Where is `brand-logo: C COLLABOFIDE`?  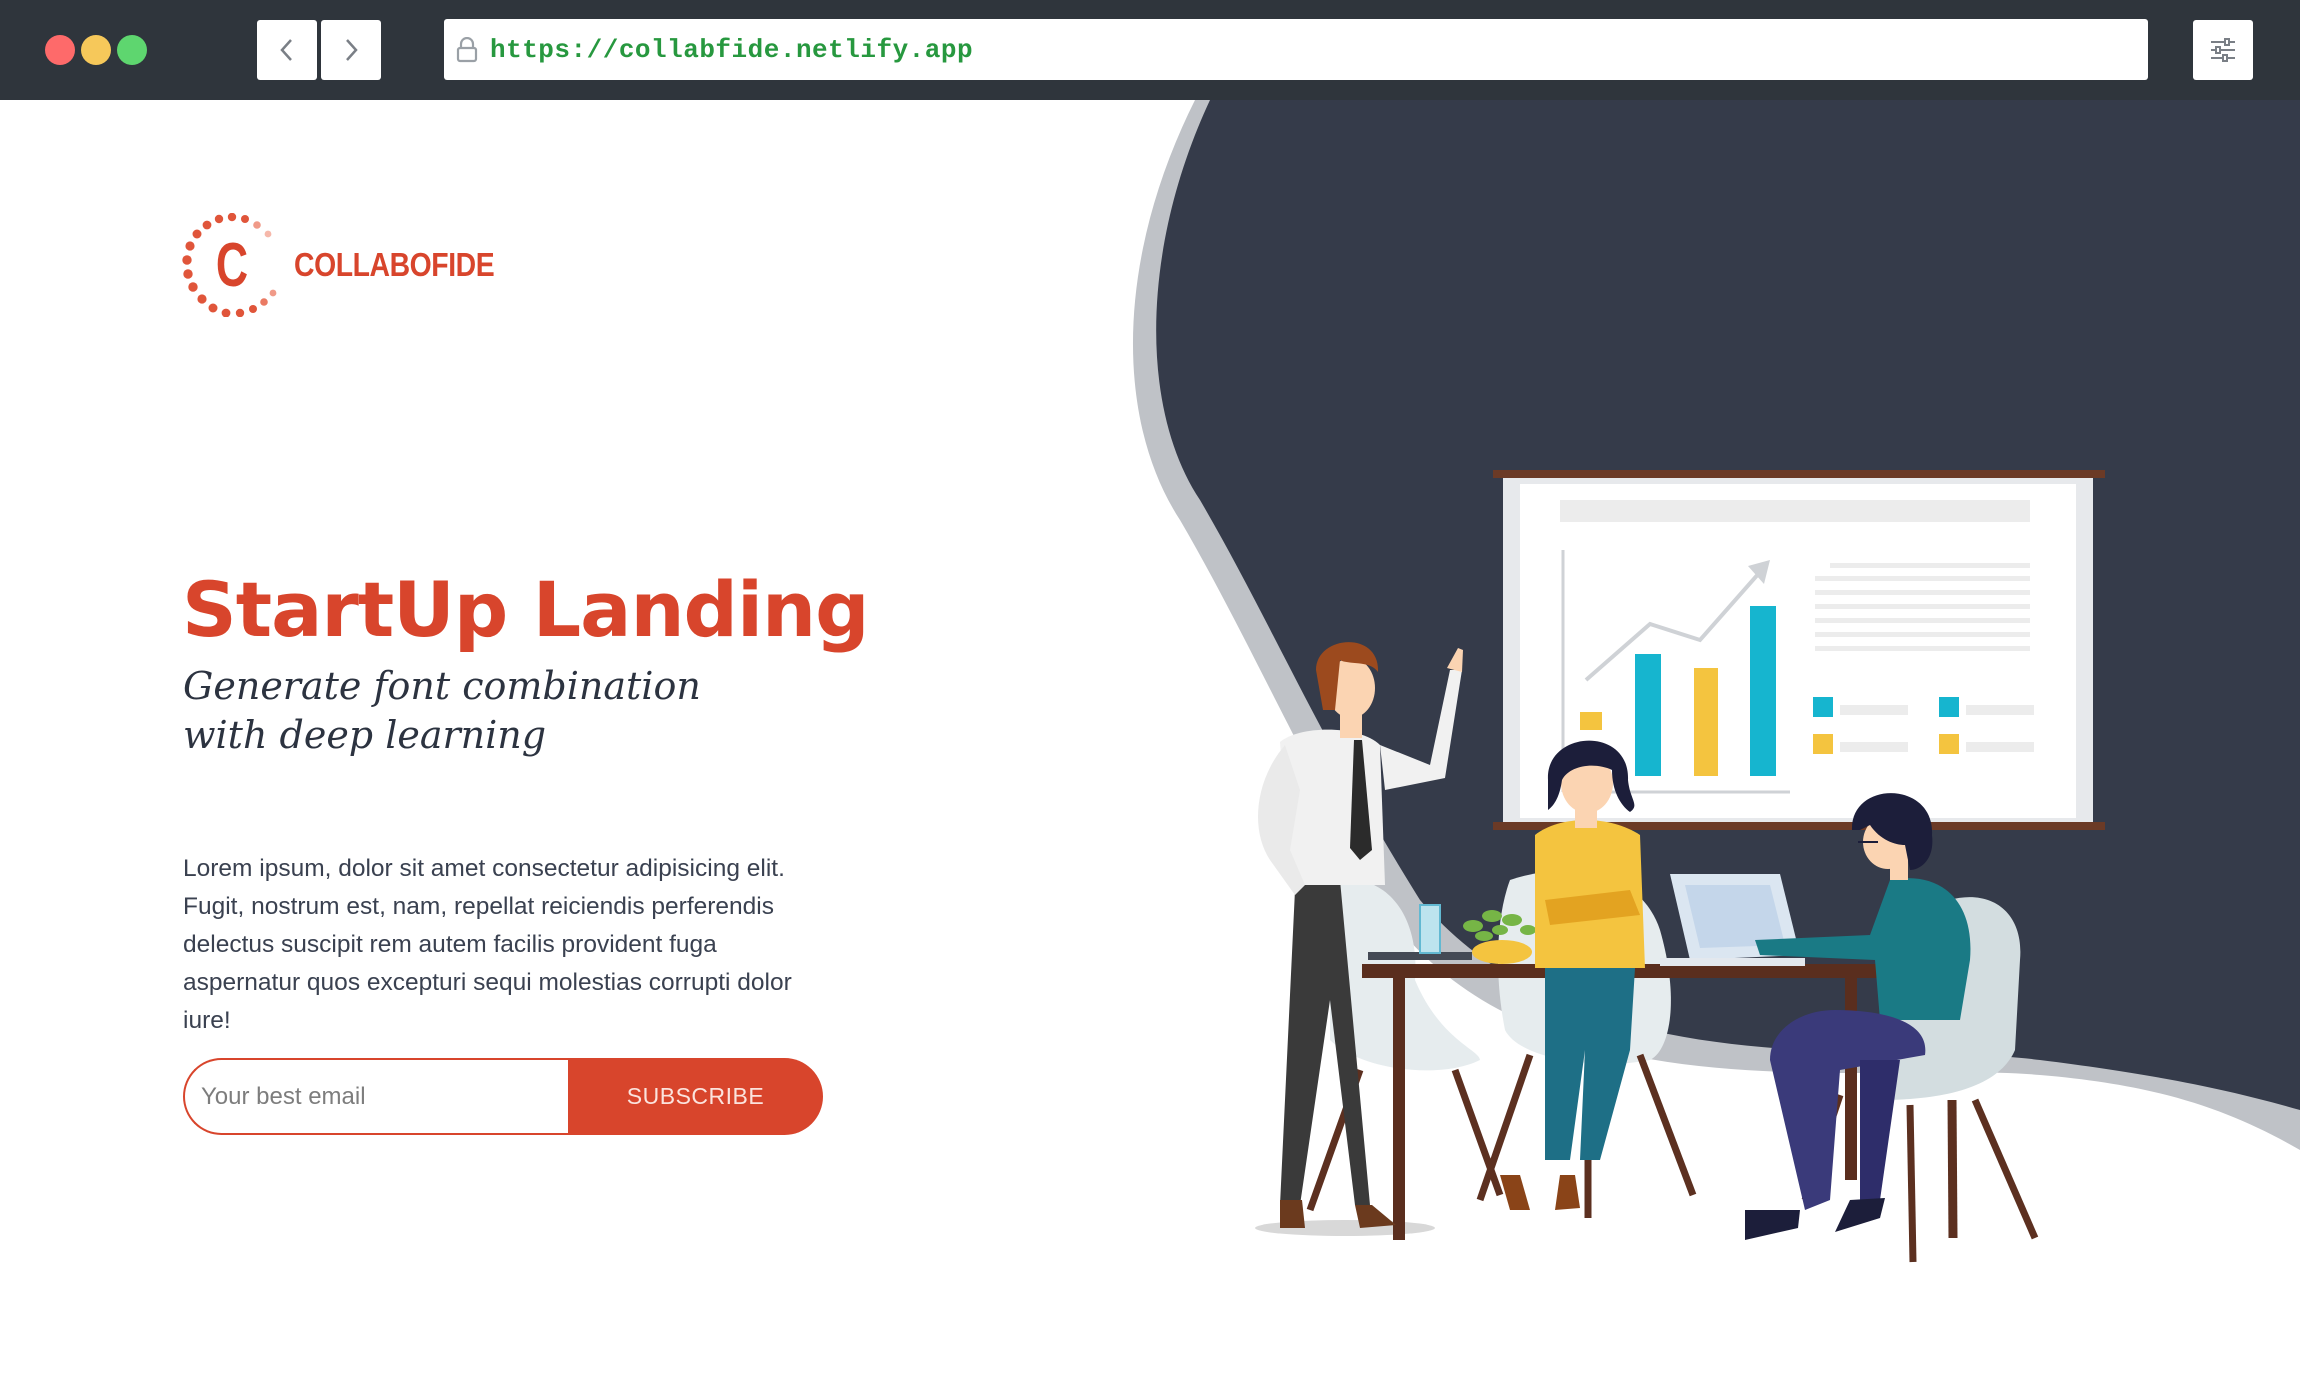
brand-logo: C COLLABOFIDE is located at coordinates (354, 265).